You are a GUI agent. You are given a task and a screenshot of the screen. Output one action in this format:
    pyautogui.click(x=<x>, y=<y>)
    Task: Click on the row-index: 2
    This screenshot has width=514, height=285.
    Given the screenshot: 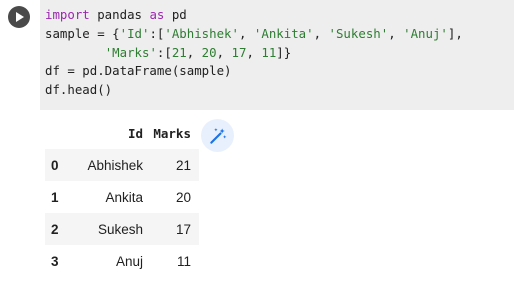 What is the action you would take?
    pyautogui.click(x=55, y=229)
    